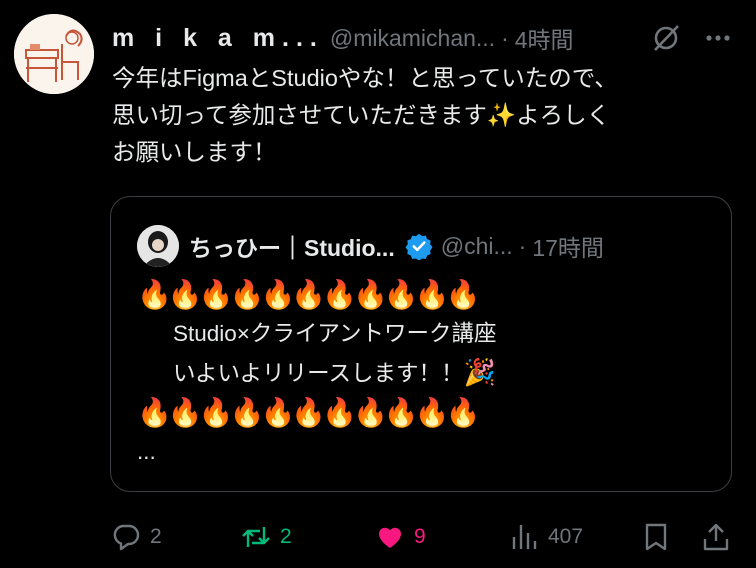 Image resolution: width=756 pixels, height=568 pixels. I want to click on tweet-header: m i k a m... @mikamichan... · 4時間, so click(427, 38).